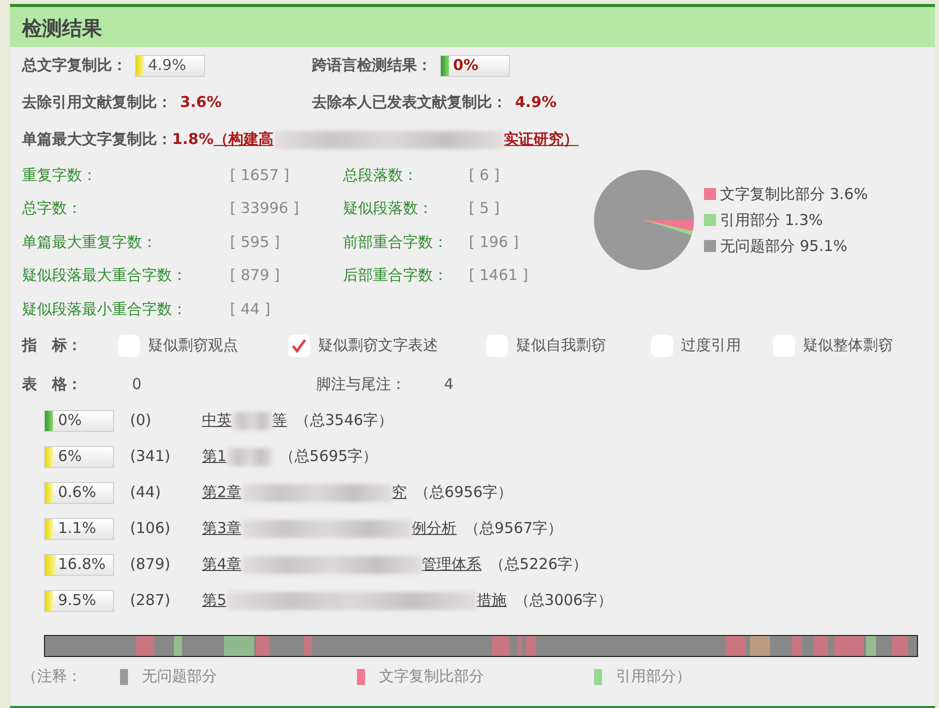  What do you see at coordinates (79, 565) in the screenshot?
I see `progress-bar: 16.8%` at bounding box center [79, 565].